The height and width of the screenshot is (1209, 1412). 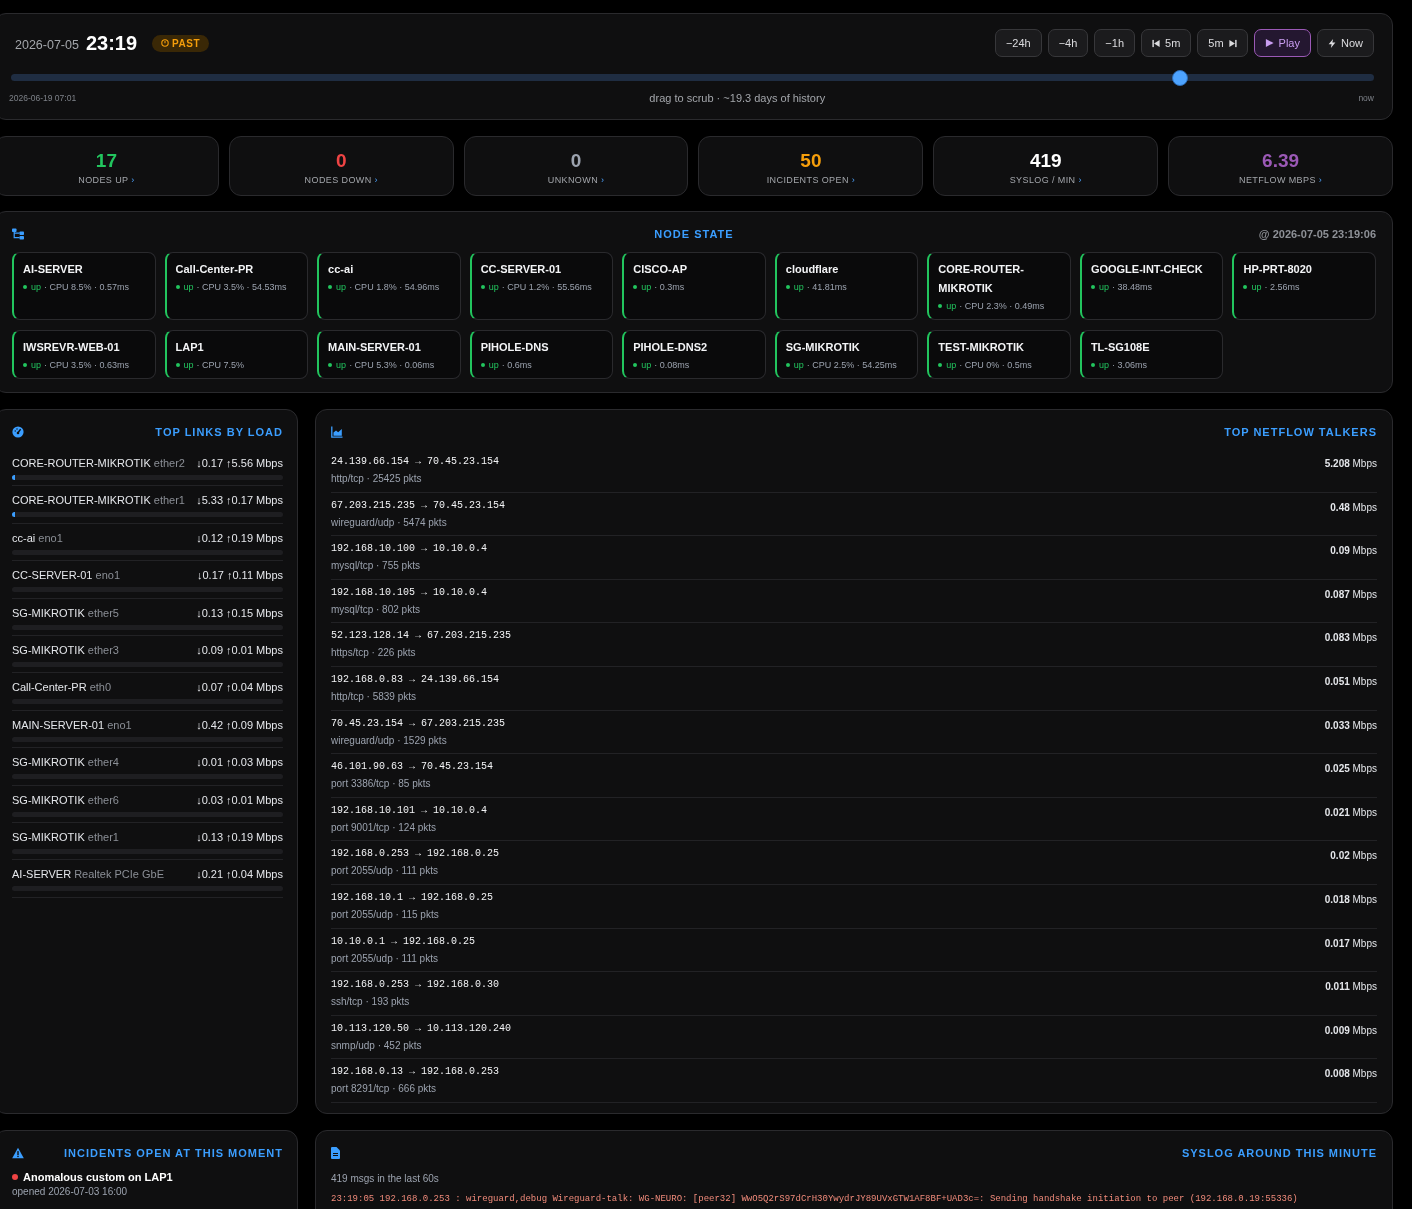 What do you see at coordinates (412, 897) in the screenshot?
I see `flow-endpoints: 192.168.10.1 → 192.168.0.25` at bounding box center [412, 897].